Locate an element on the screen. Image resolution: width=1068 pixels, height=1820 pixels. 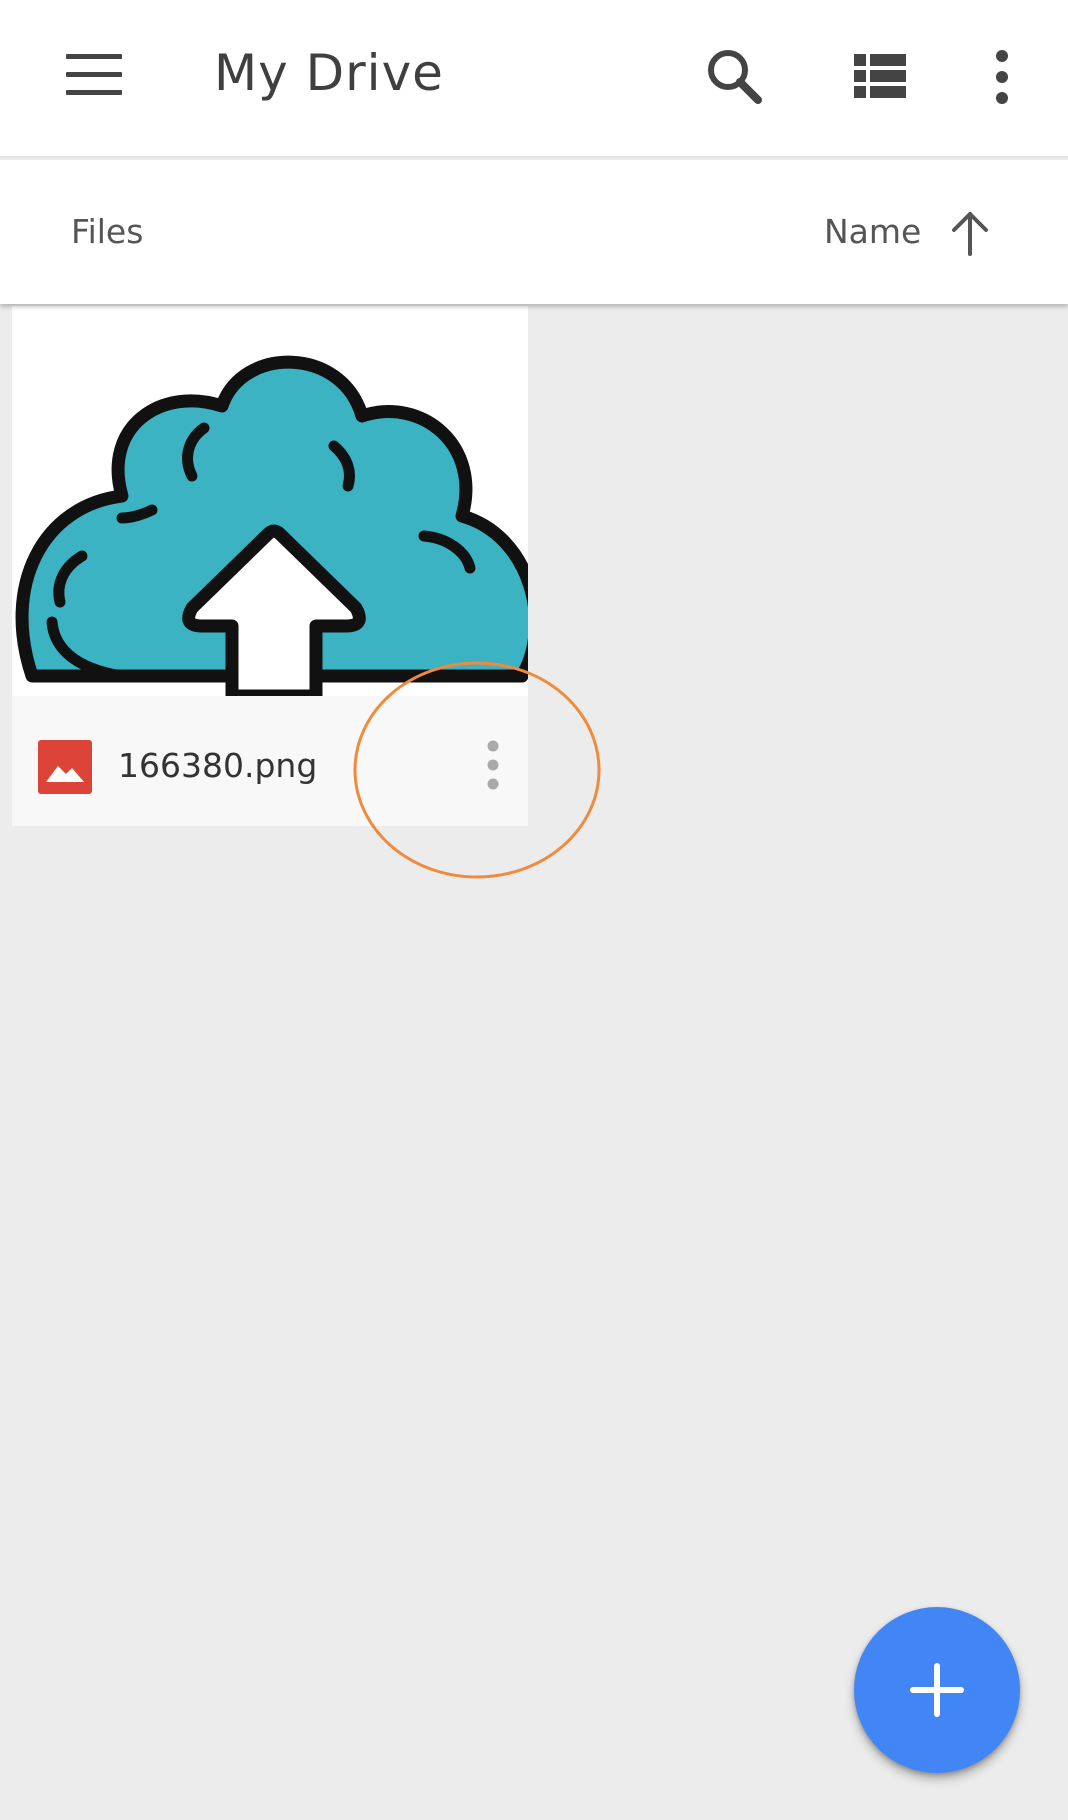
page-title: My Drive is located at coordinates (329, 73).